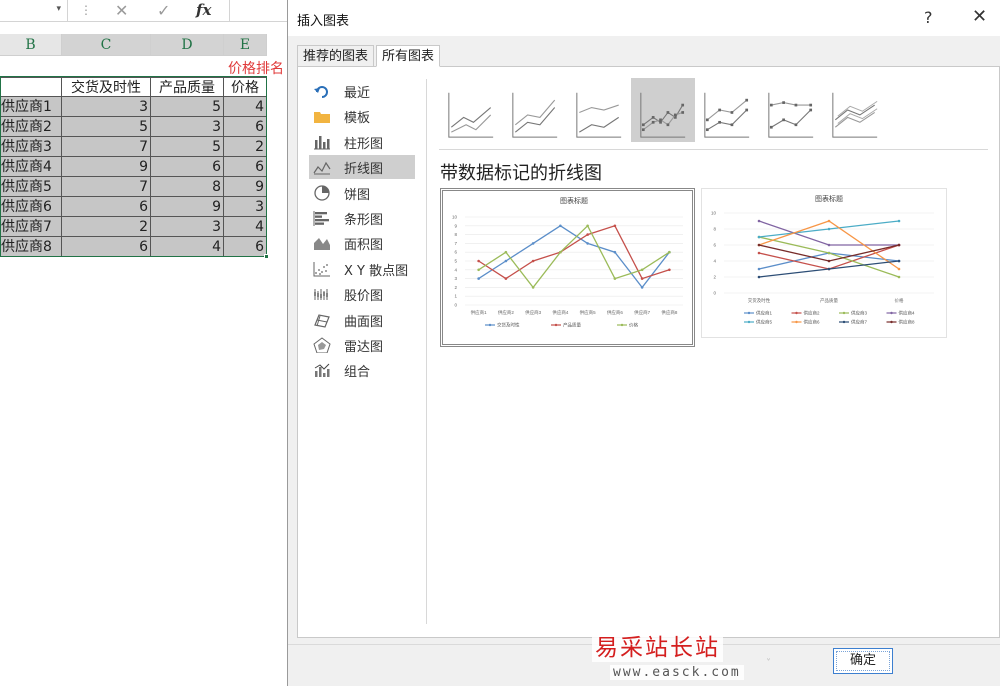 The width and height of the screenshot is (1000, 686). I want to click on tab-recommended-charts: 推荐的图表, so click(336, 56).